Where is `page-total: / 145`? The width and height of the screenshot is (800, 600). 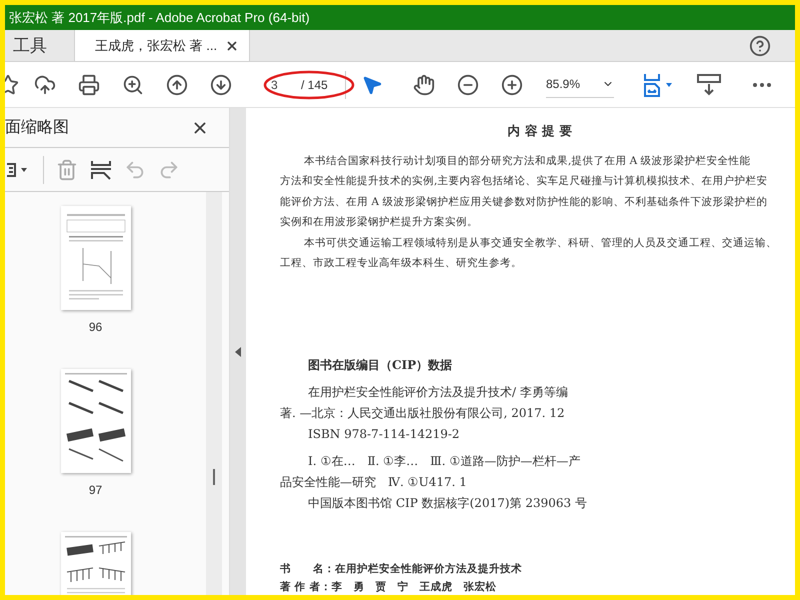
page-total: / 145 is located at coordinates (314, 85).